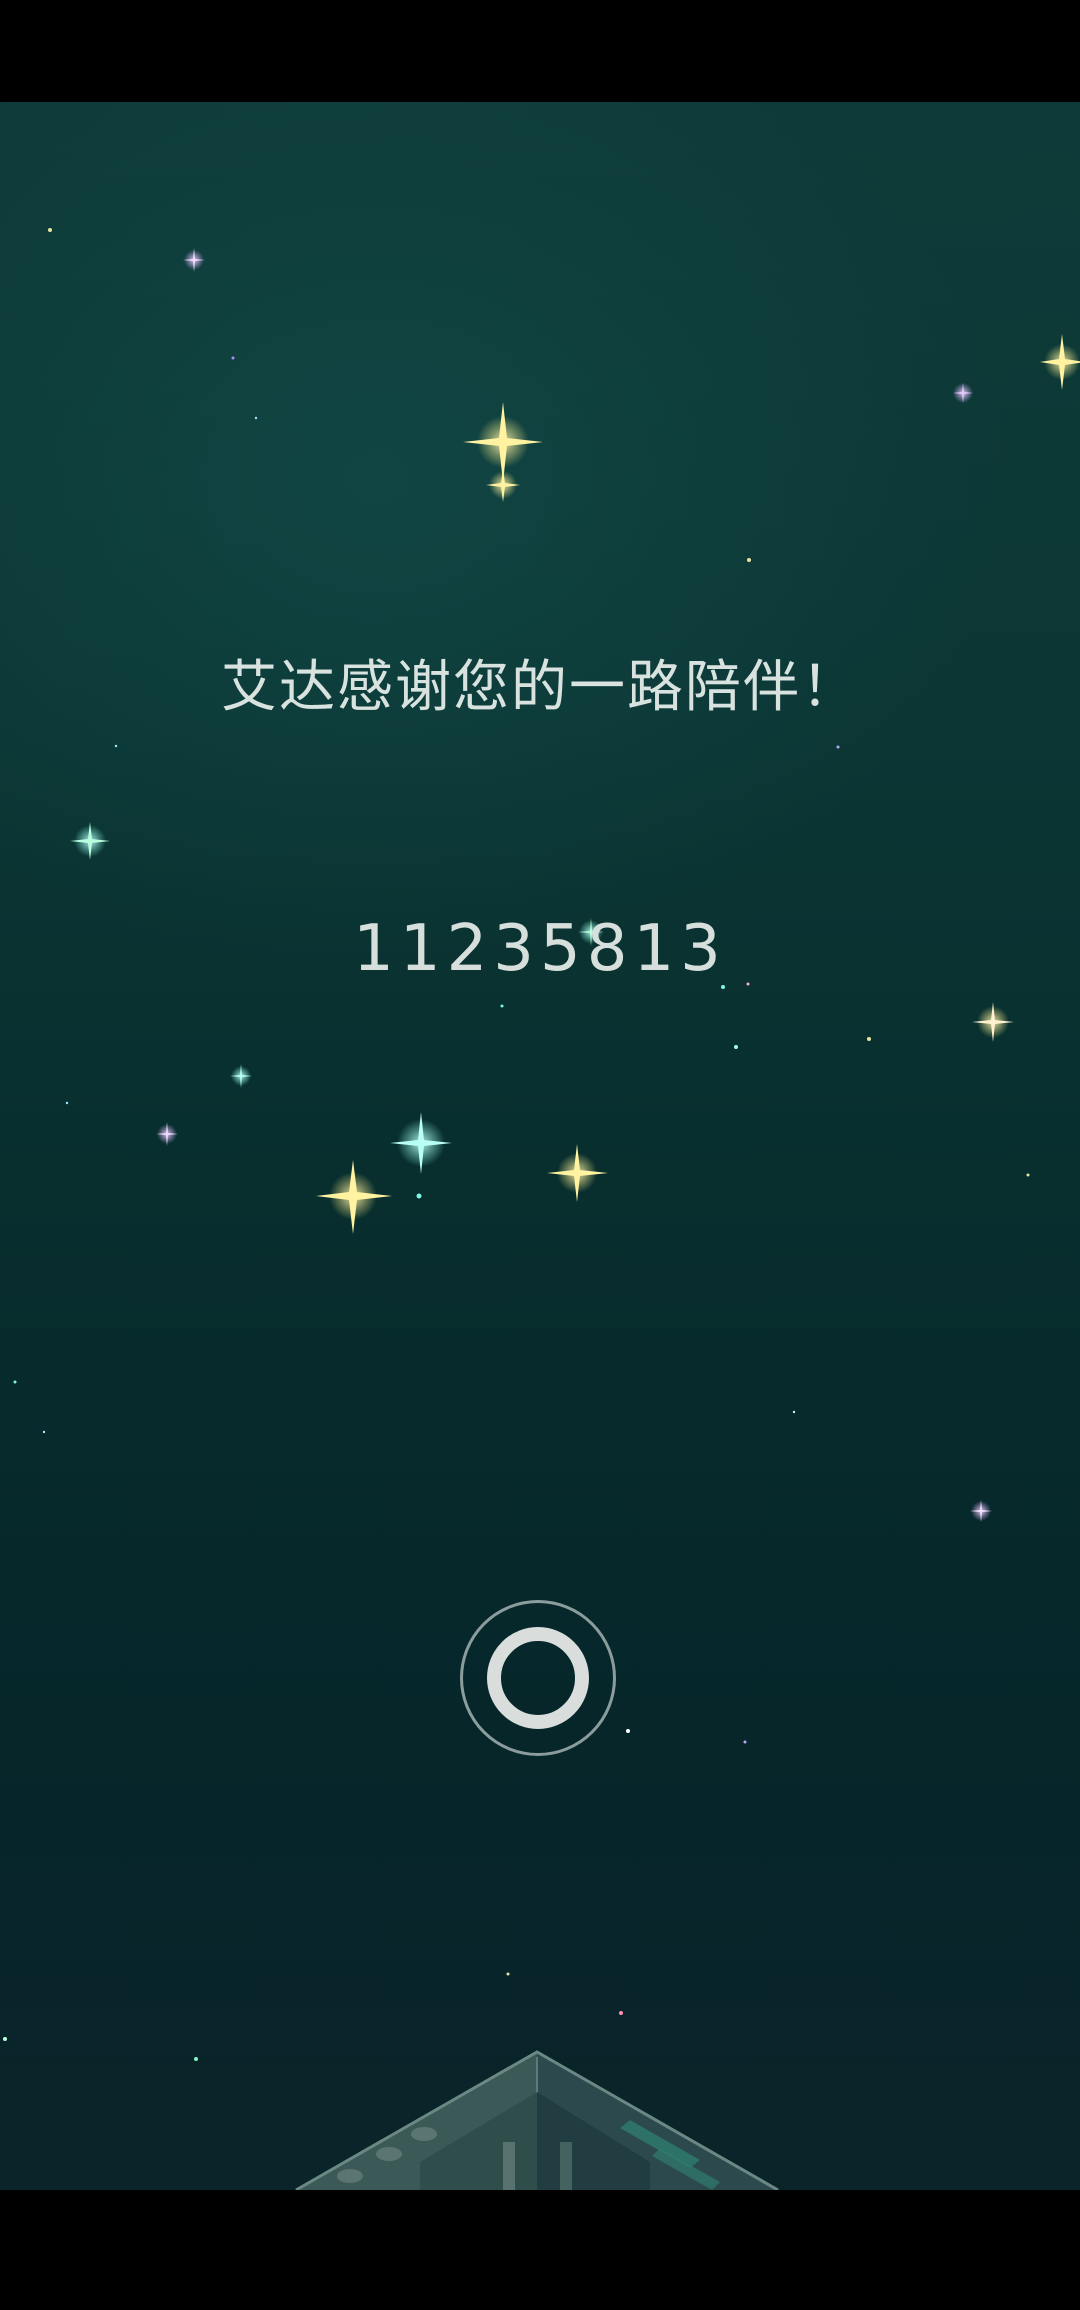  What do you see at coordinates (540, 687) in the screenshot?
I see `thanks-message: 艾达感谢您的一路陪伴！` at bounding box center [540, 687].